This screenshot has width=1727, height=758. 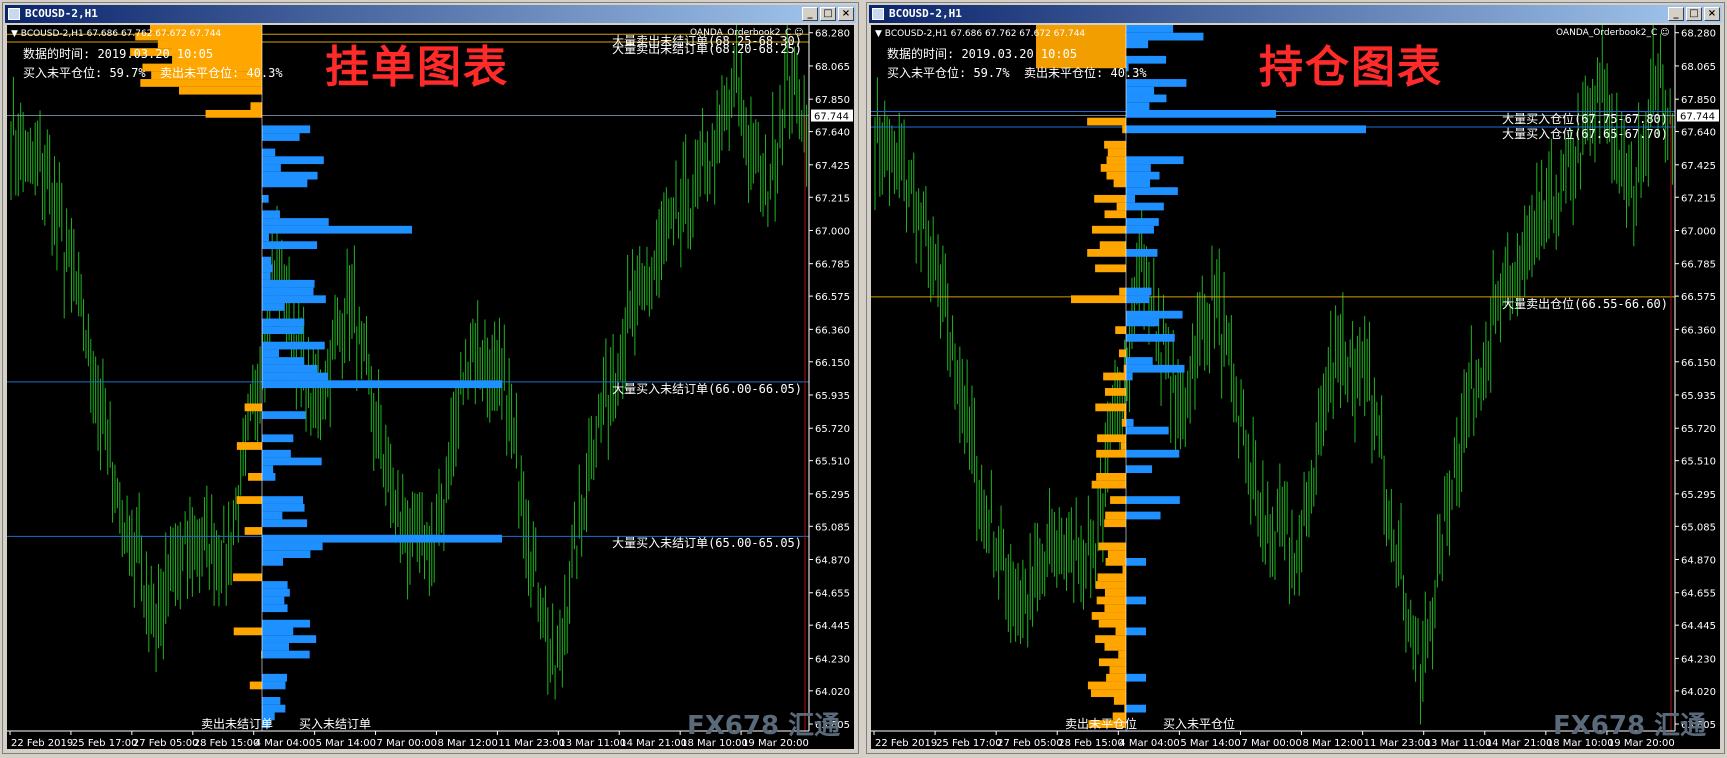 What do you see at coordinates (1698, 692) in the screenshot?
I see `price-tick-label: 64.020` at bounding box center [1698, 692].